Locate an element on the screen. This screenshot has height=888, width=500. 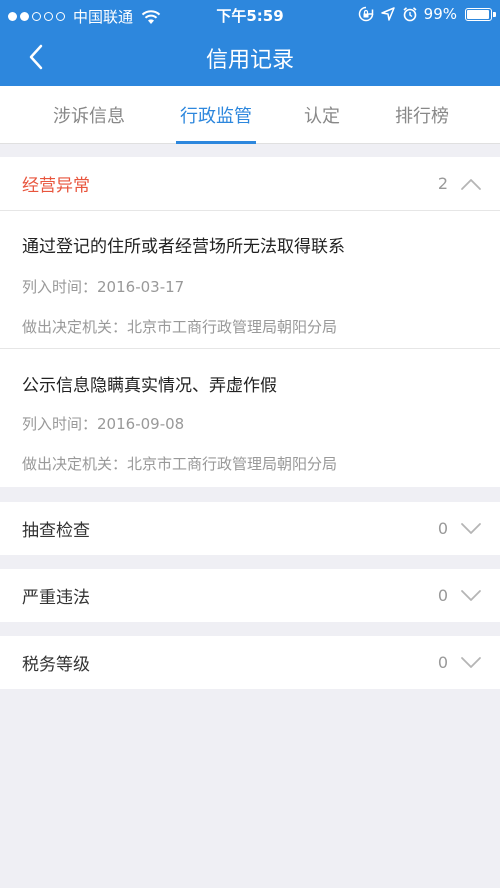
lock-rotation-icon is located at coordinates (365, 14).